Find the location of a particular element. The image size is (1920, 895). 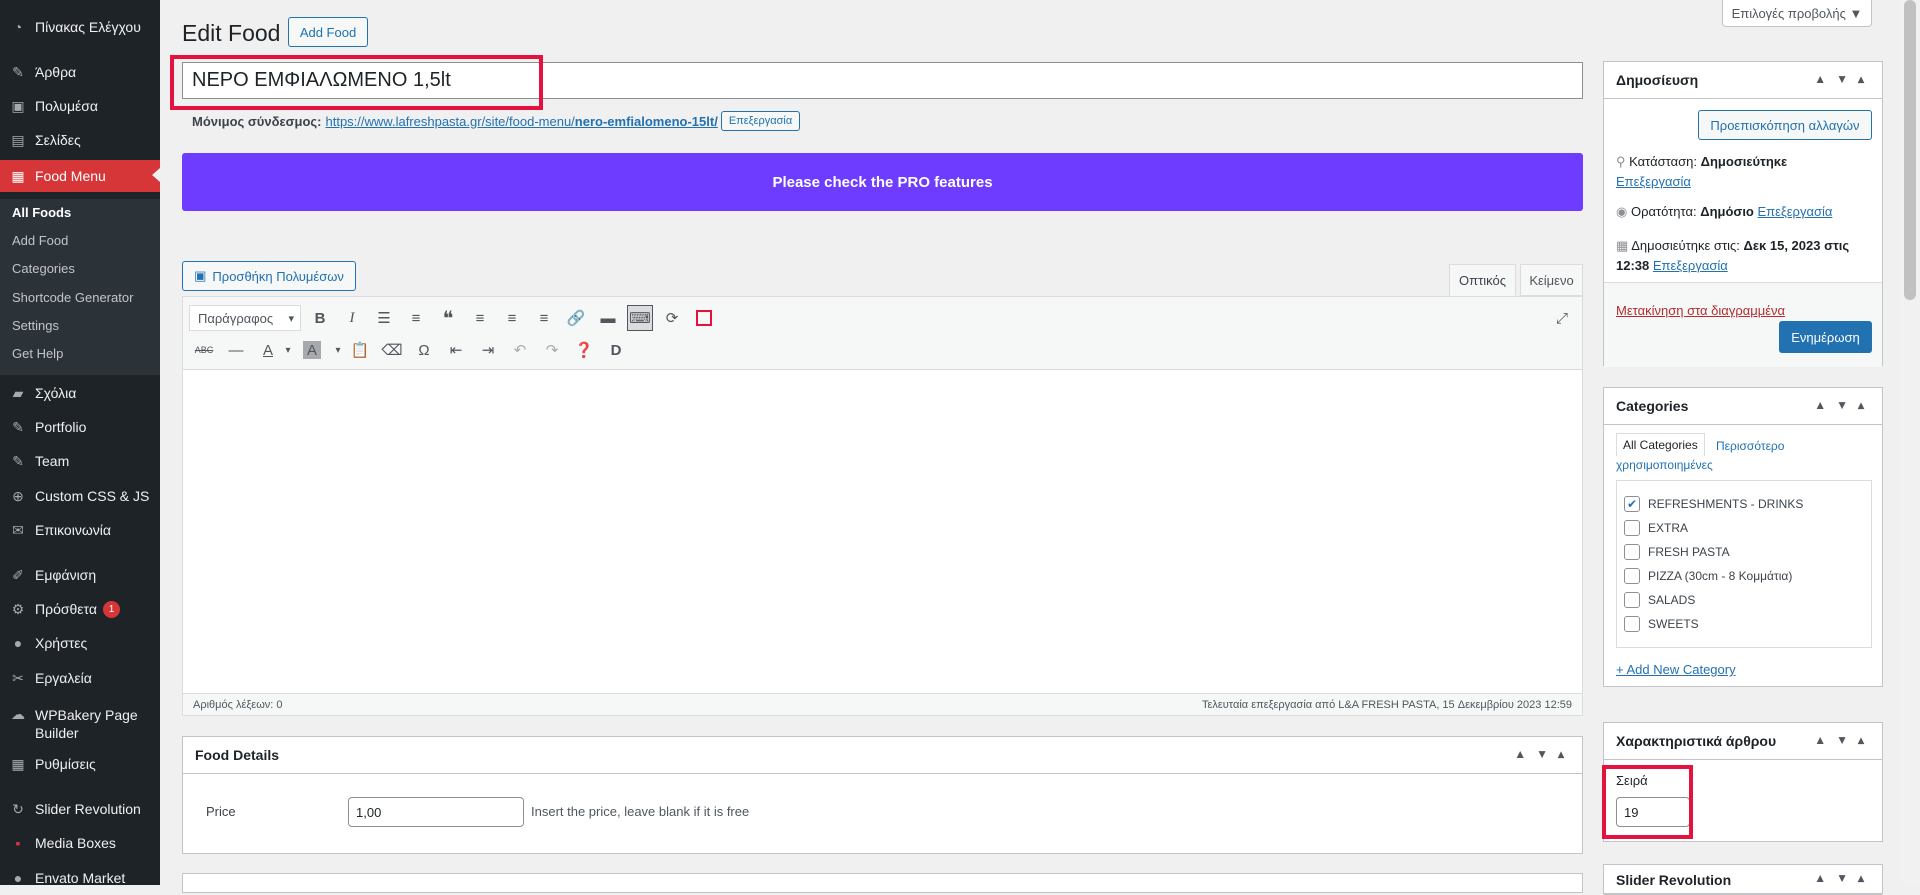

checkbox-checked-icon: ✔ is located at coordinates (1632, 504).